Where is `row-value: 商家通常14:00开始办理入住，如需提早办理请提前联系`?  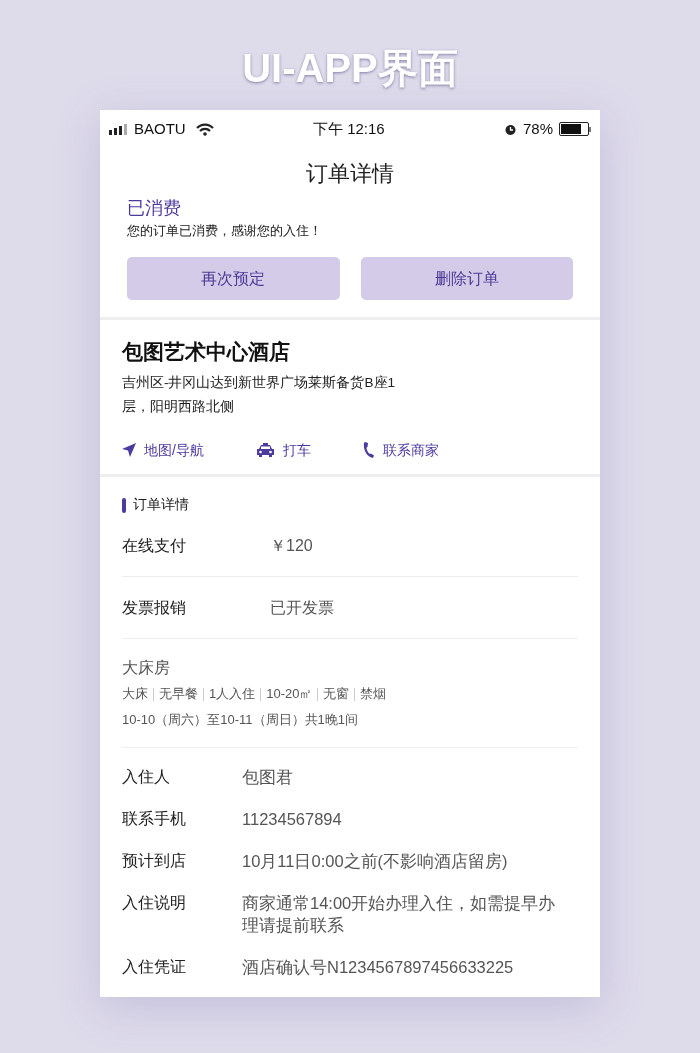 row-value: 商家通常14:00开始办理入住，如需提早办理请提前联系 is located at coordinates (399, 915).